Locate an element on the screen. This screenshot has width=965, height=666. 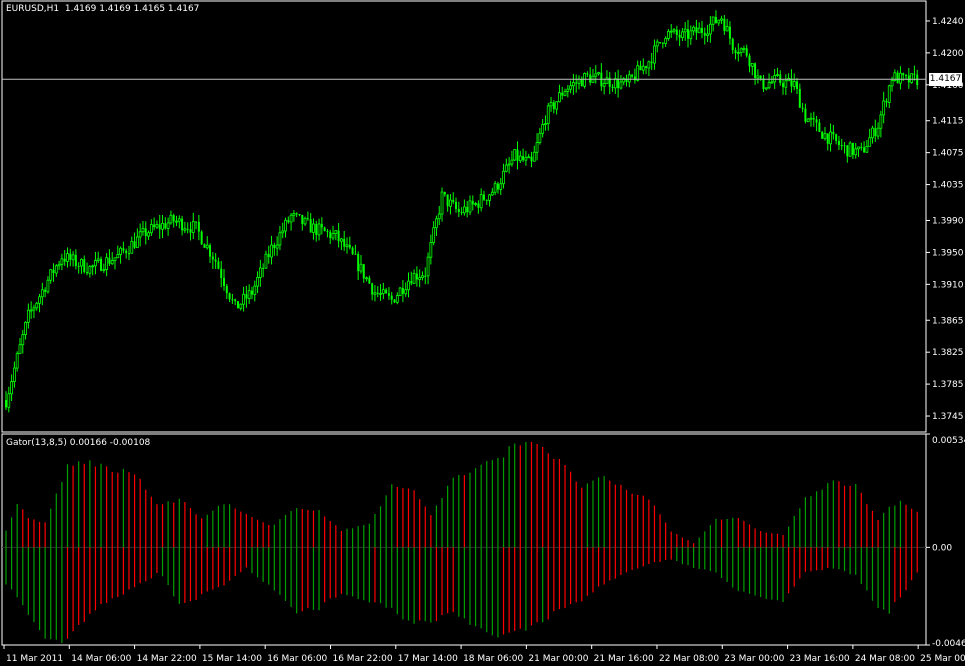
indicator-tick-label: -0.0046 is located at coordinates (948, 644).